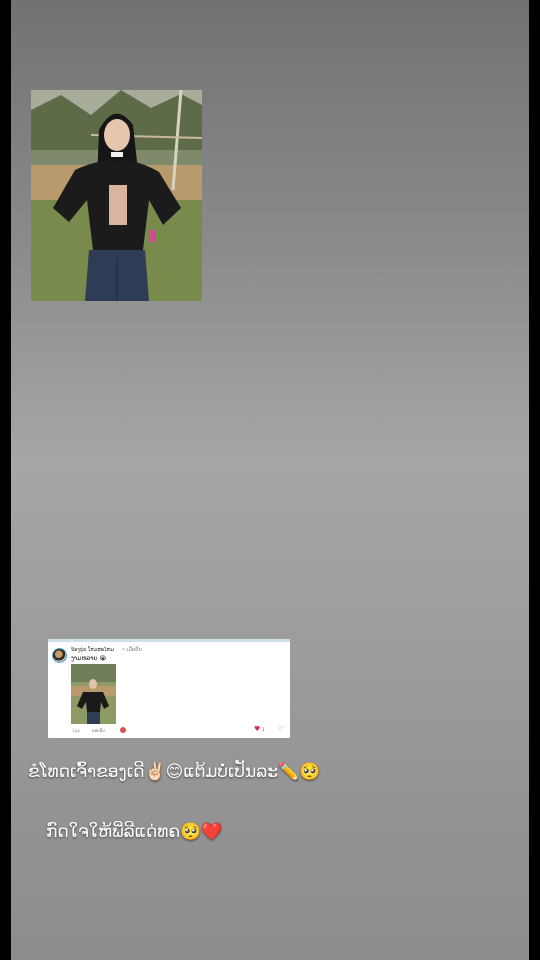 This screenshot has width=540, height=960. What do you see at coordinates (534, 480) in the screenshot?
I see `right-black-border` at bounding box center [534, 480].